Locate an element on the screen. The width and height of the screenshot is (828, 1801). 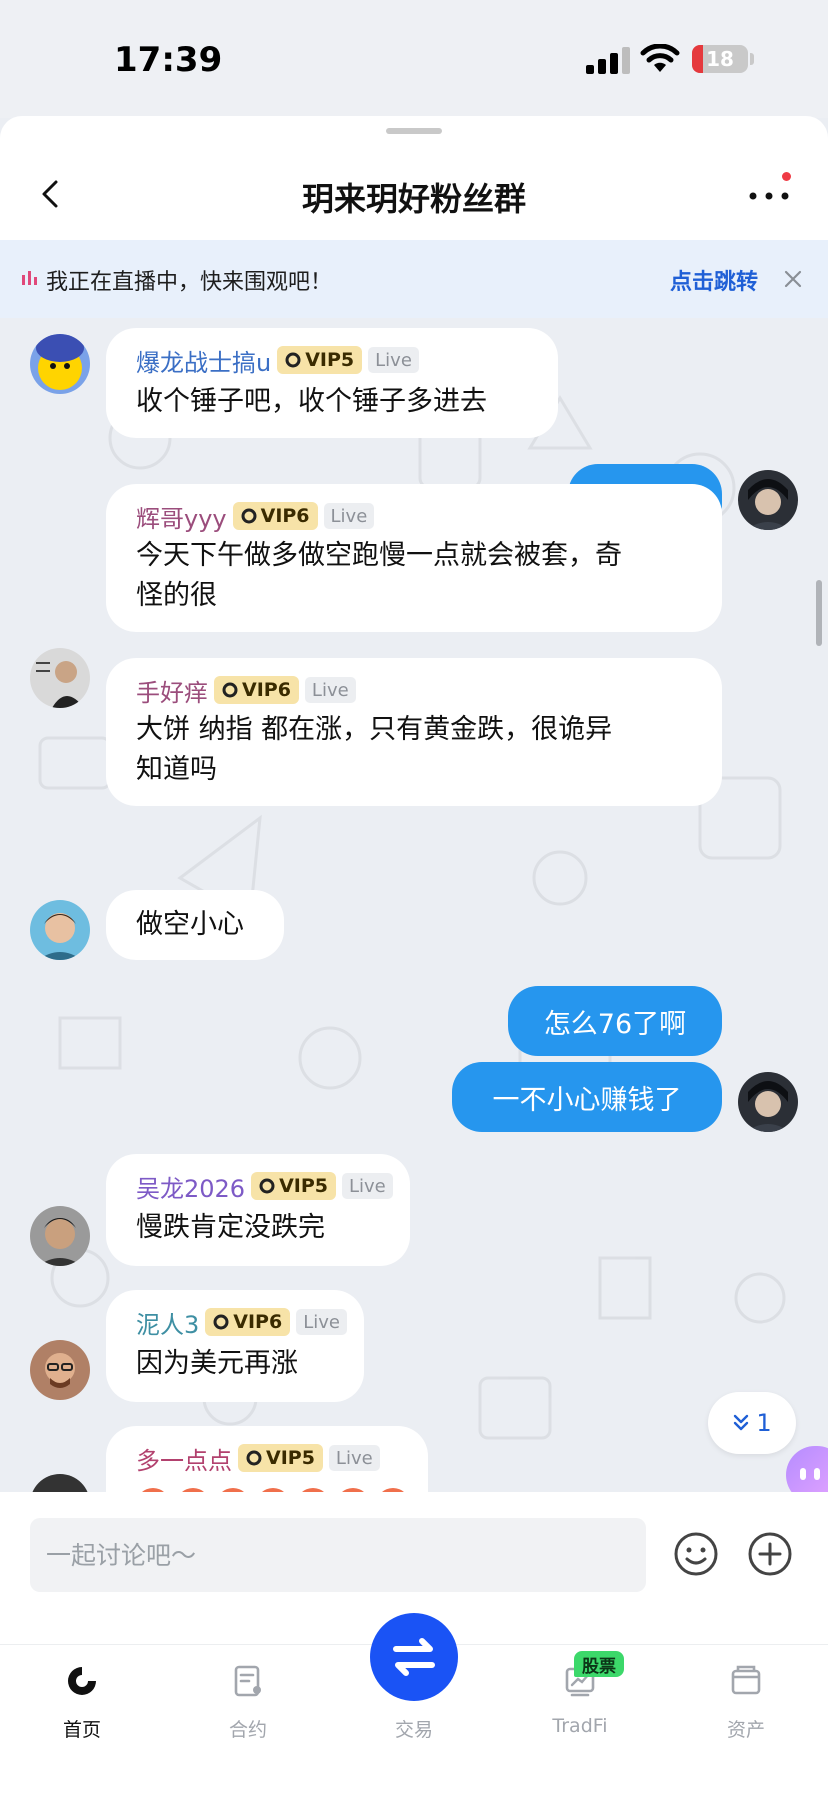
notification-dot is located at coordinates (786, 176).